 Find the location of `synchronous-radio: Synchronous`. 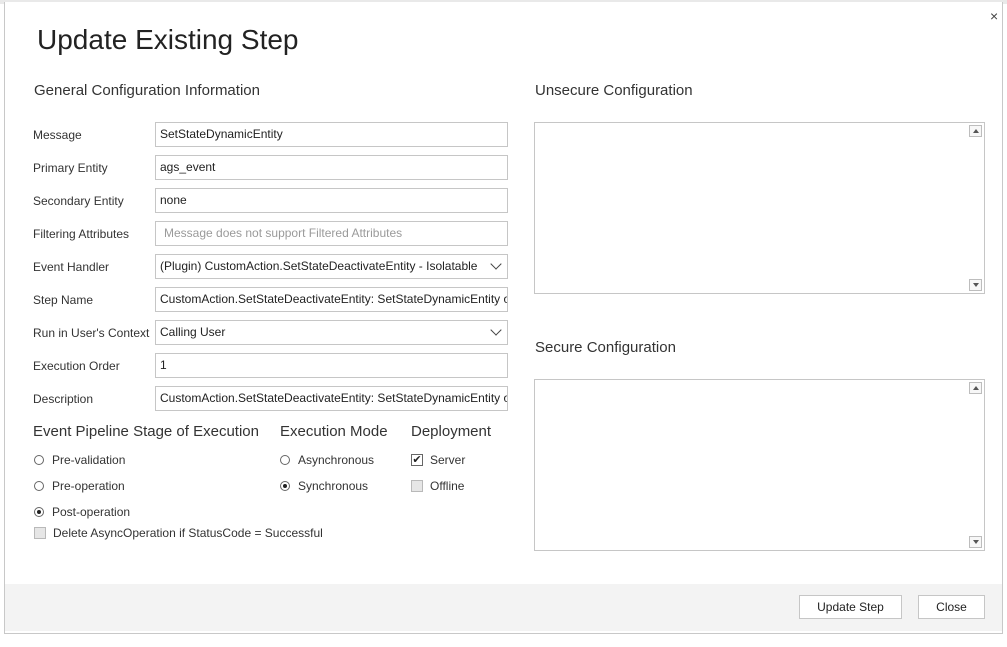

synchronous-radio: Synchronous is located at coordinates (324, 486).